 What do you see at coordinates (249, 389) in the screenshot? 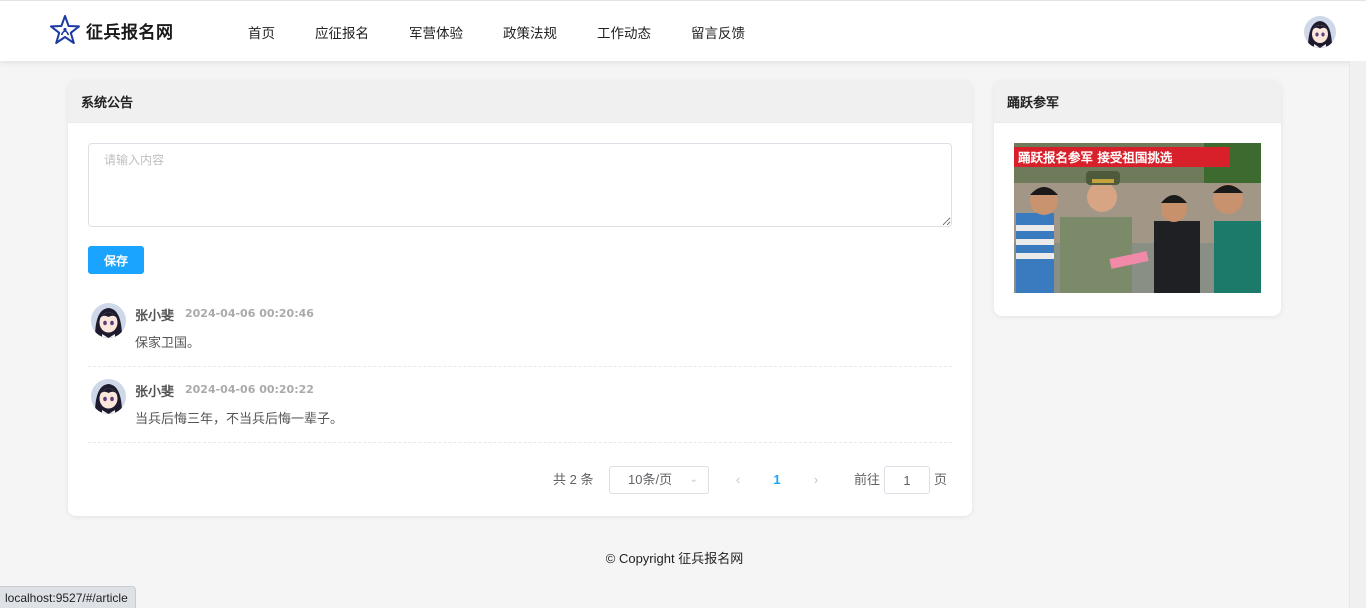
I see `comment-time: 2024-04-06 00:20:22` at bounding box center [249, 389].